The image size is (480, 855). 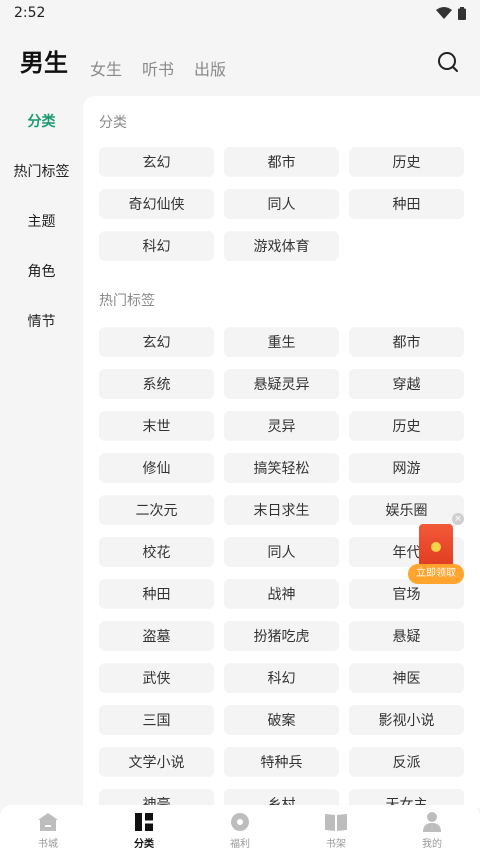 I want to click on tab-publish: 出版, so click(x=210, y=73).